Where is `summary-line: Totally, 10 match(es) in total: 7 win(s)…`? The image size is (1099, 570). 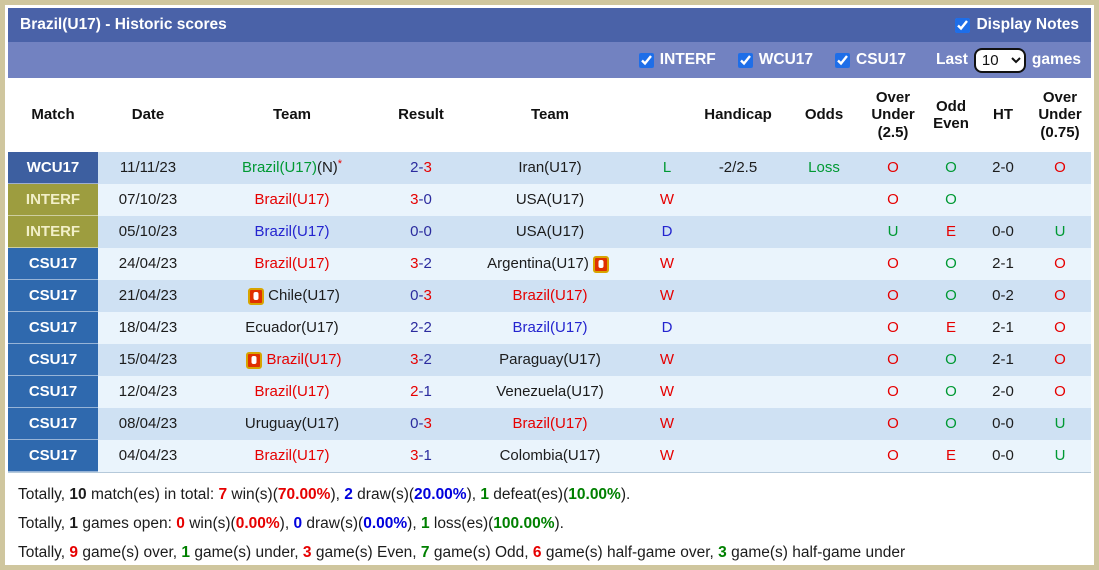 summary-line: Totally, 10 match(es) in total: 7 win(s)… is located at coordinates (554, 494).